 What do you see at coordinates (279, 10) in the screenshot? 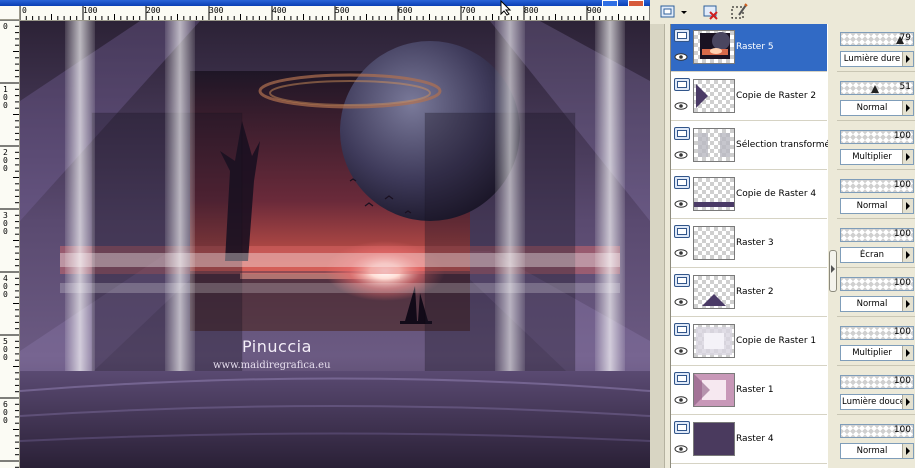
I see `ruler-h-label: 400` at bounding box center [279, 10].